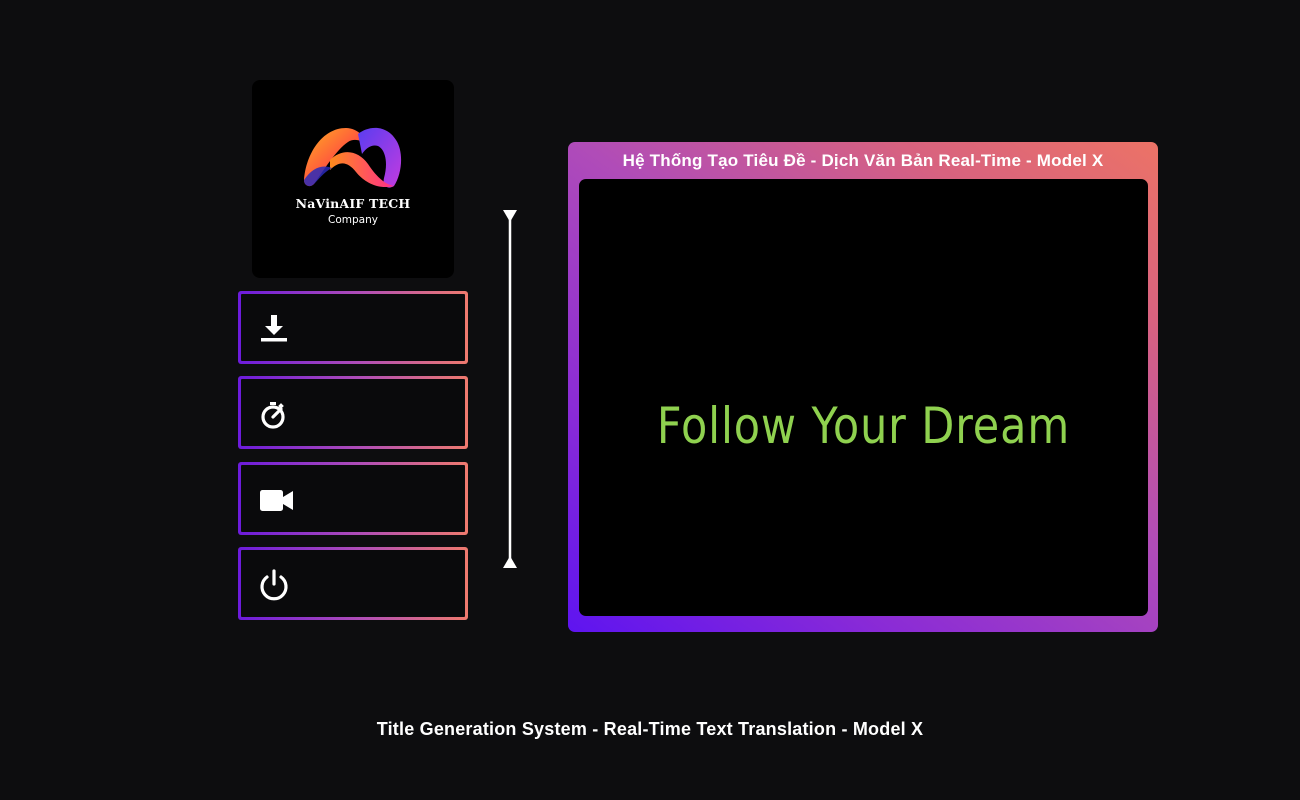  Describe the element at coordinates (353, 412) in the screenshot. I see `timer-button` at that location.